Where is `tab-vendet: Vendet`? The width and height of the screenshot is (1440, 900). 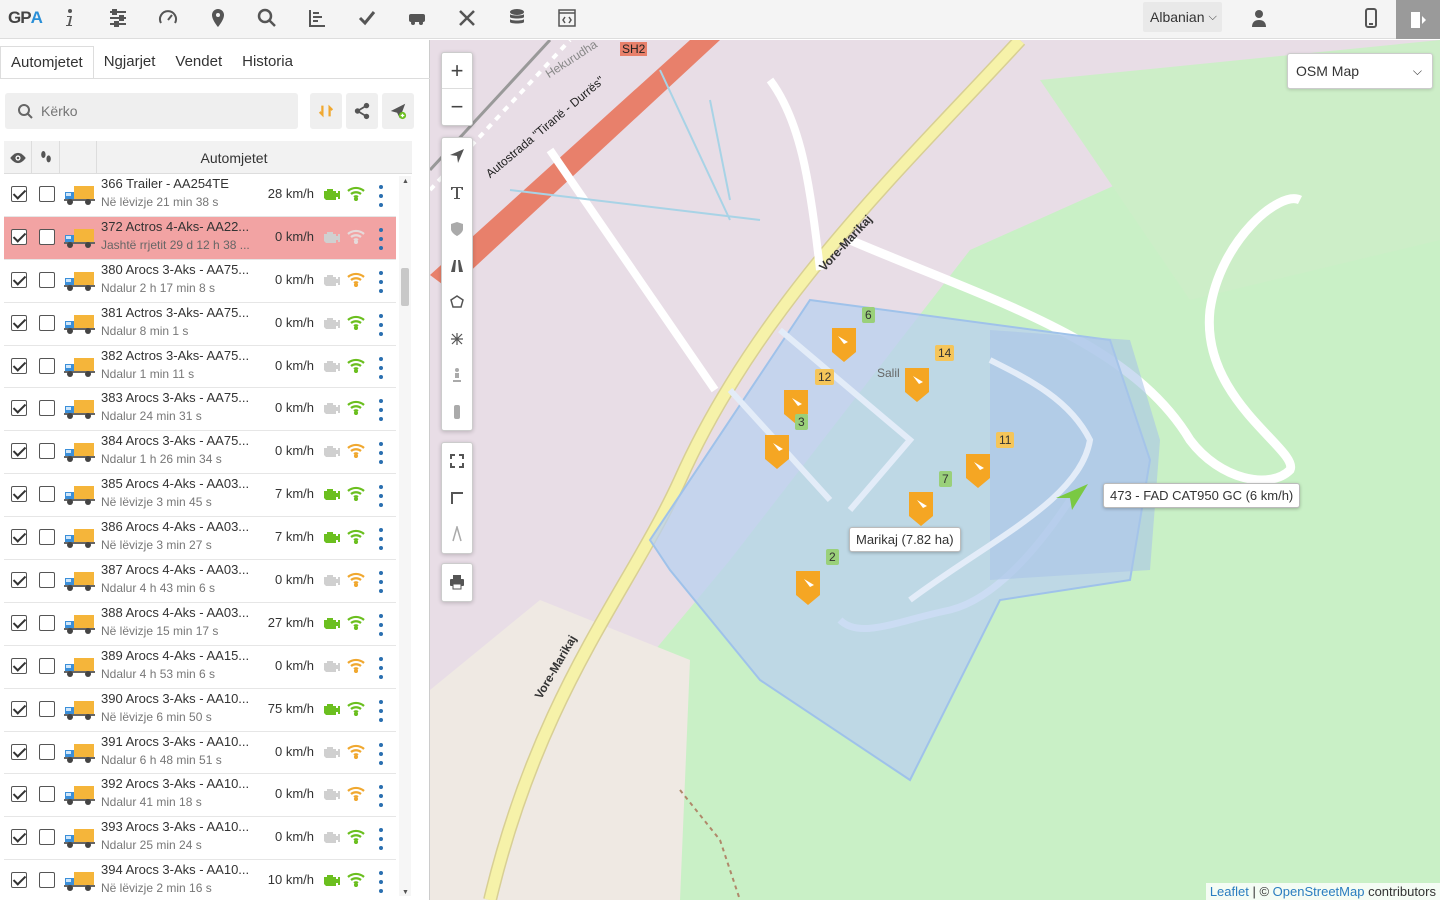
tab-vendet: Vendet is located at coordinates (198, 62).